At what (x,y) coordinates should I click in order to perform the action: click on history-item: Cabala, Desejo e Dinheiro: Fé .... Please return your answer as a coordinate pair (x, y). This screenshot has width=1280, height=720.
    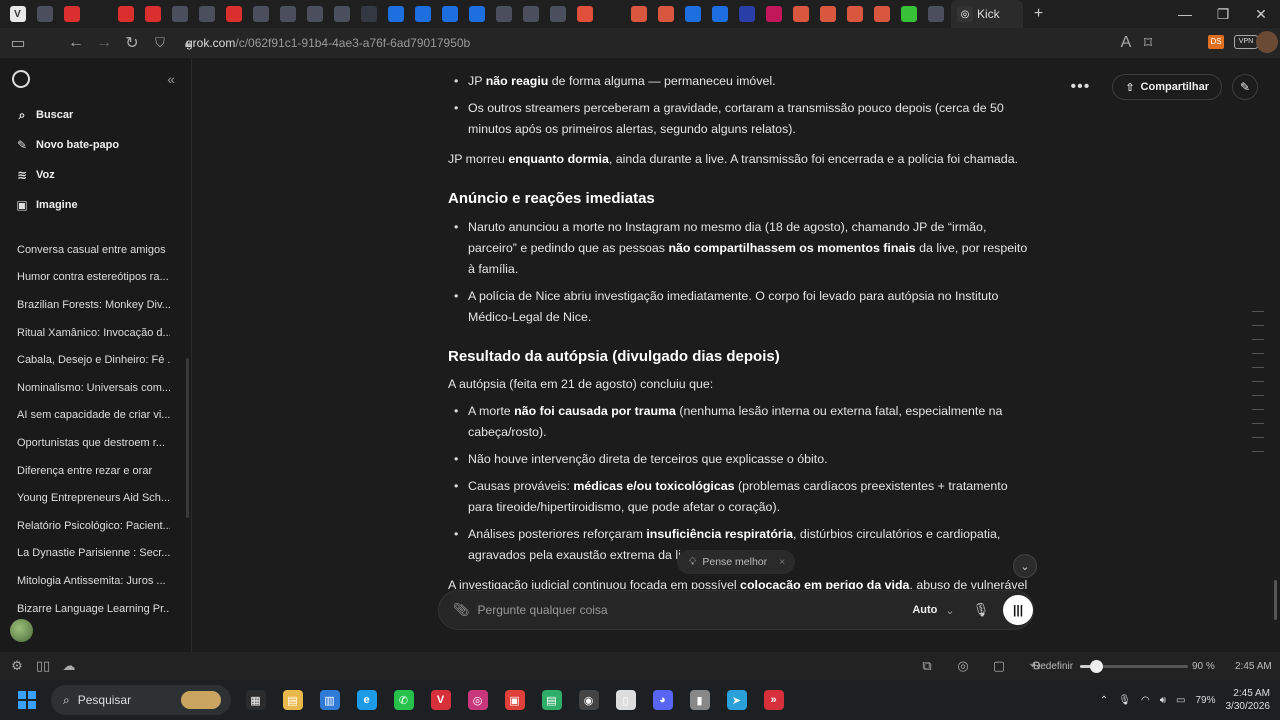
    Looking at the image, I should click on (85, 360).